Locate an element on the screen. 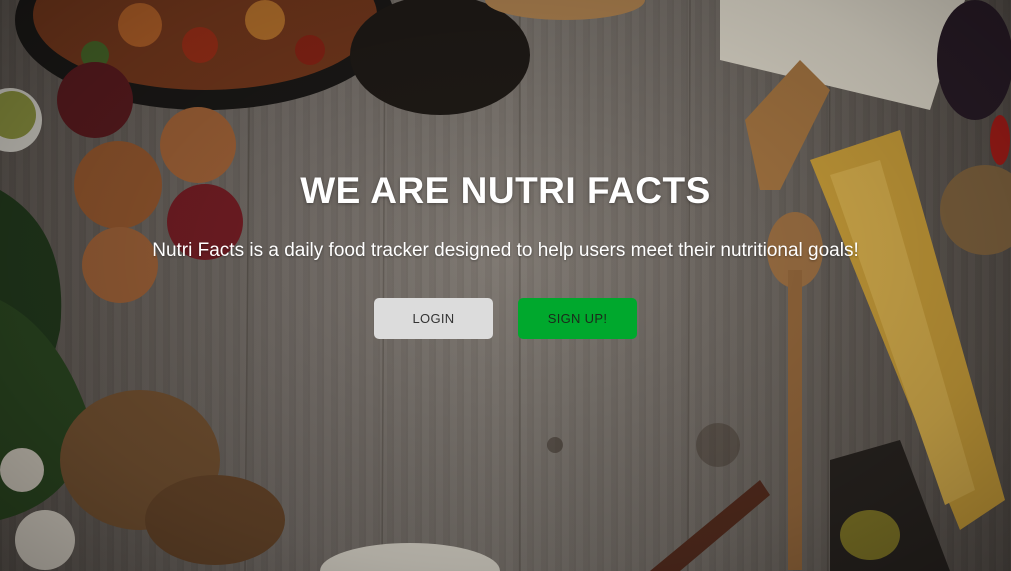 This screenshot has width=1011, height=571. page-title: WE ARE NUTRI FACTS is located at coordinates (505, 190).